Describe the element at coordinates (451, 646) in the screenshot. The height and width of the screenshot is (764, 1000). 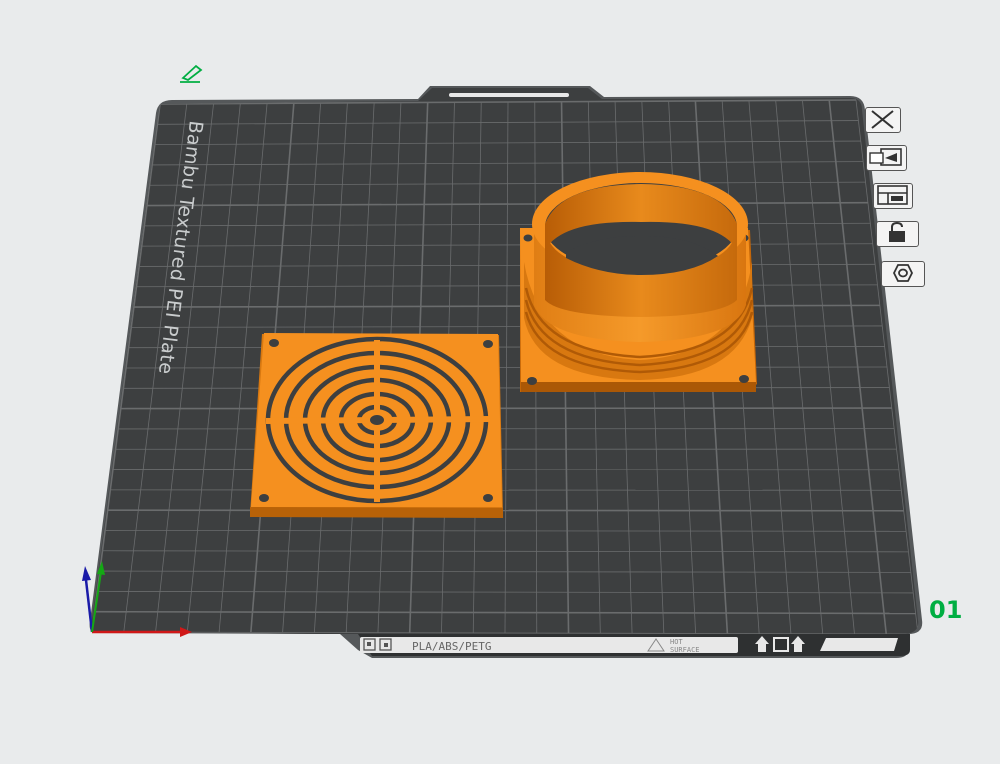
I see `material-label: PLA/ABS/PETG` at that location.